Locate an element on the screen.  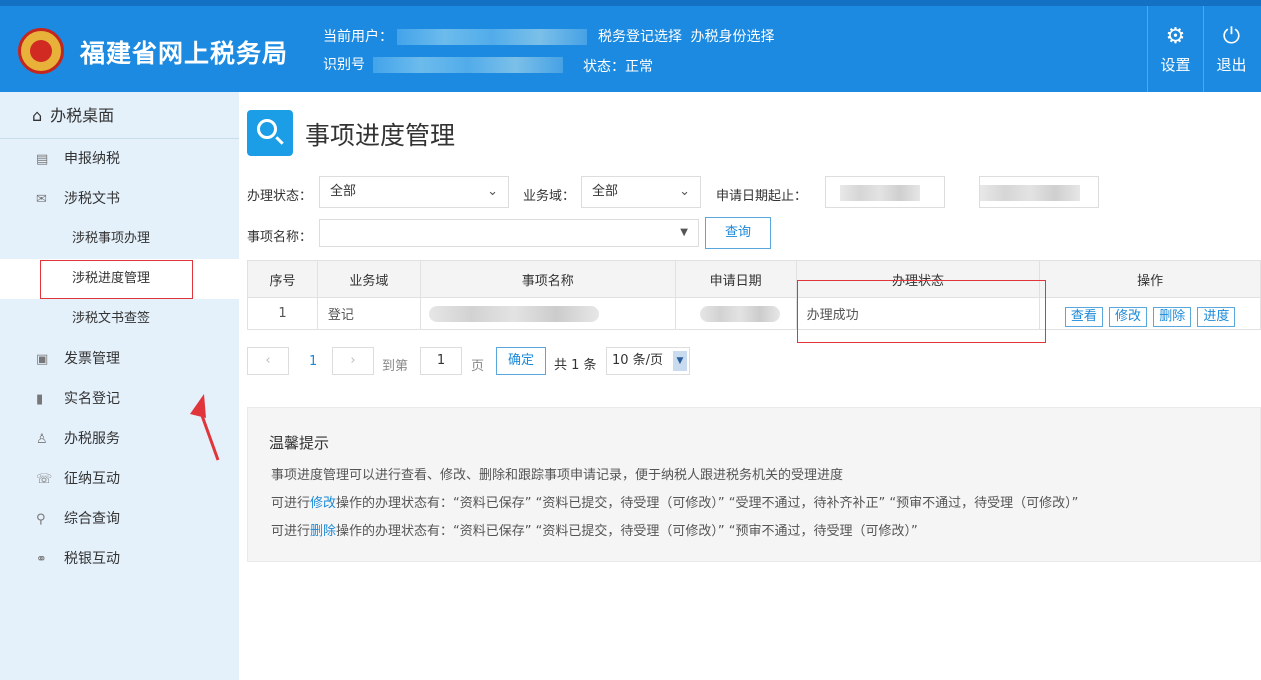
power-icon: ⏻ is located at coordinates (1231, 36).